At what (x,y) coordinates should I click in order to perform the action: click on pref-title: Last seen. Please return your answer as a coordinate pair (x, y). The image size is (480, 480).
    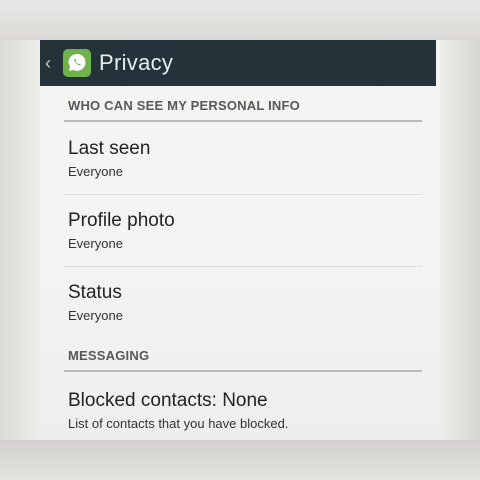
    Looking at the image, I should click on (109, 148).